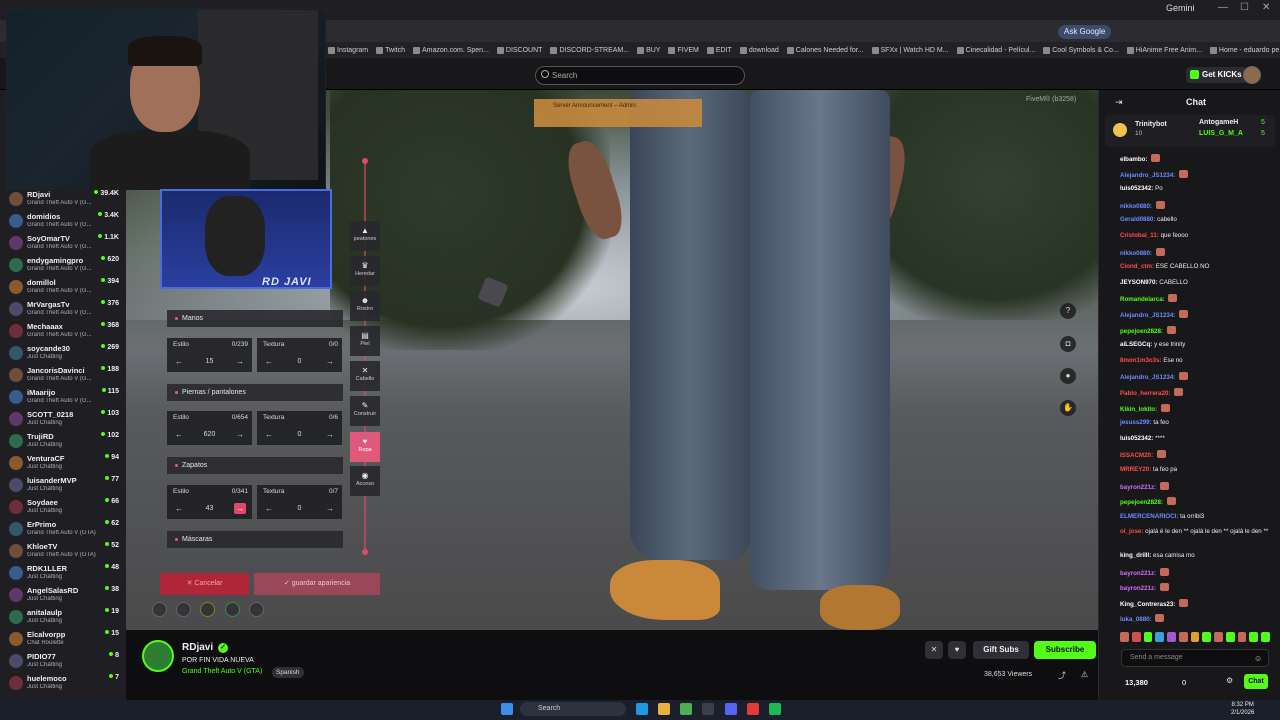 Image resolution: width=1280 pixels, height=720 pixels. What do you see at coordinates (317, 584) in the screenshot?
I see `save-appearance-button: ✓ guardar apariencia` at bounding box center [317, 584].